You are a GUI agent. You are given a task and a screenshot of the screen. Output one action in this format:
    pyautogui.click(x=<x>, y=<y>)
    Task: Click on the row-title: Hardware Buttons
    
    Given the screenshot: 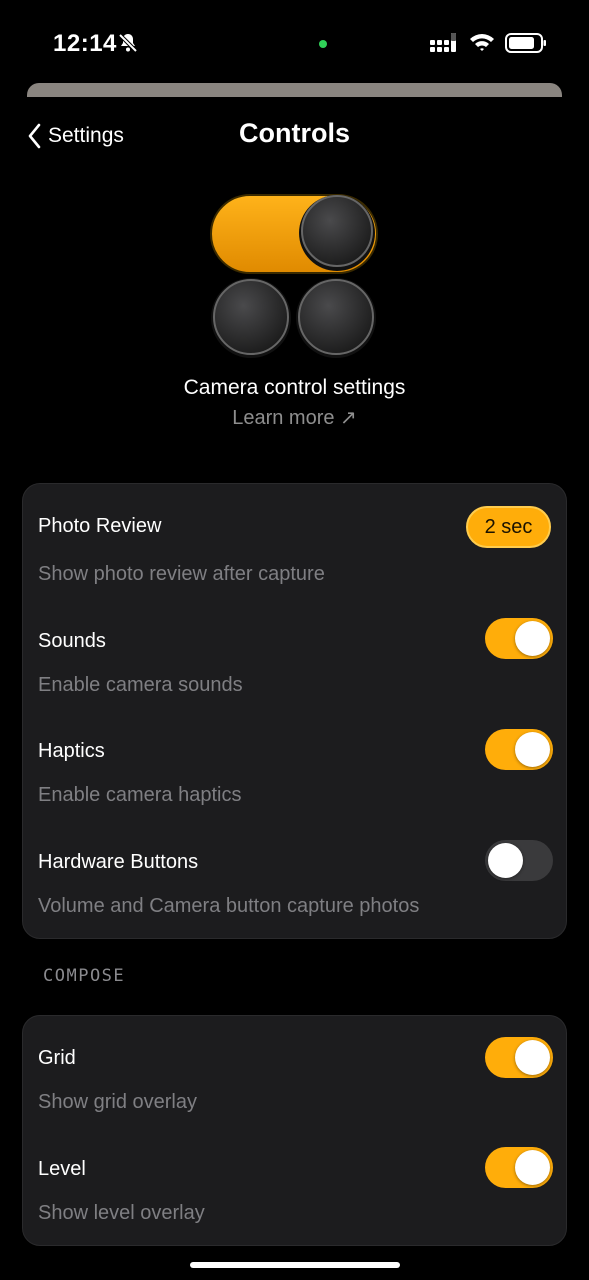 What is the action you would take?
    pyautogui.click(x=118, y=862)
    